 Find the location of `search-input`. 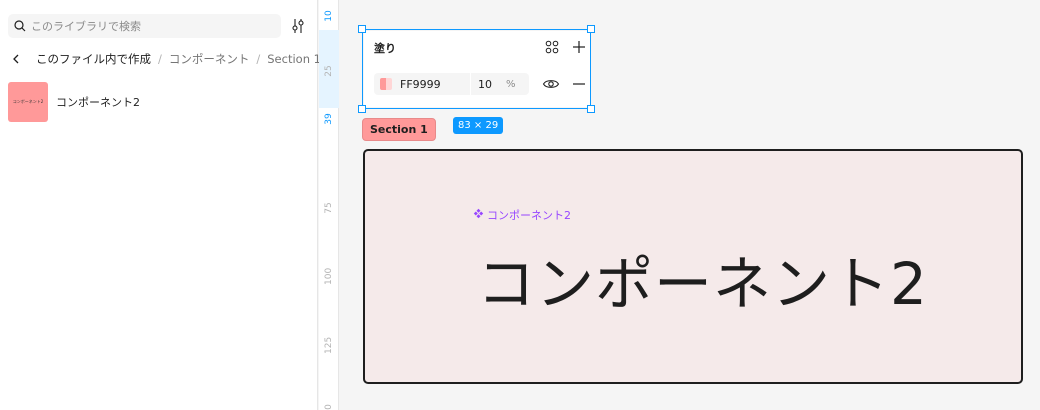

search-input is located at coordinates (151, 26).